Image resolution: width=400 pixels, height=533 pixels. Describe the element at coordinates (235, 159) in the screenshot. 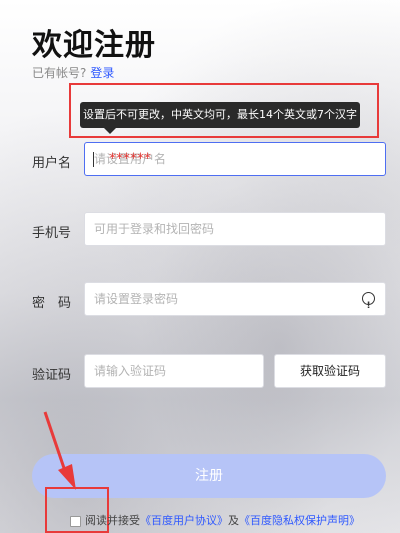

I see `username-field: 请设置用户名 ******` at that location.